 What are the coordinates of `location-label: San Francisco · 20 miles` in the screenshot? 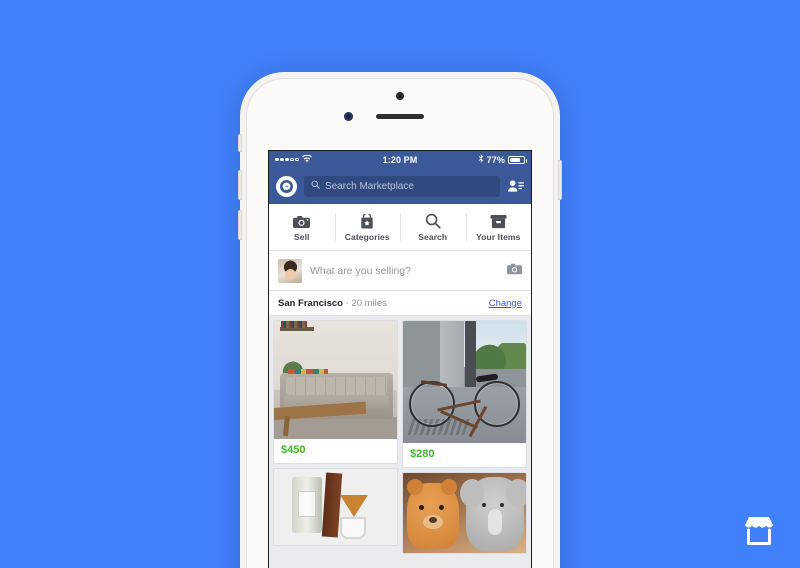 It's located at (332, 303).